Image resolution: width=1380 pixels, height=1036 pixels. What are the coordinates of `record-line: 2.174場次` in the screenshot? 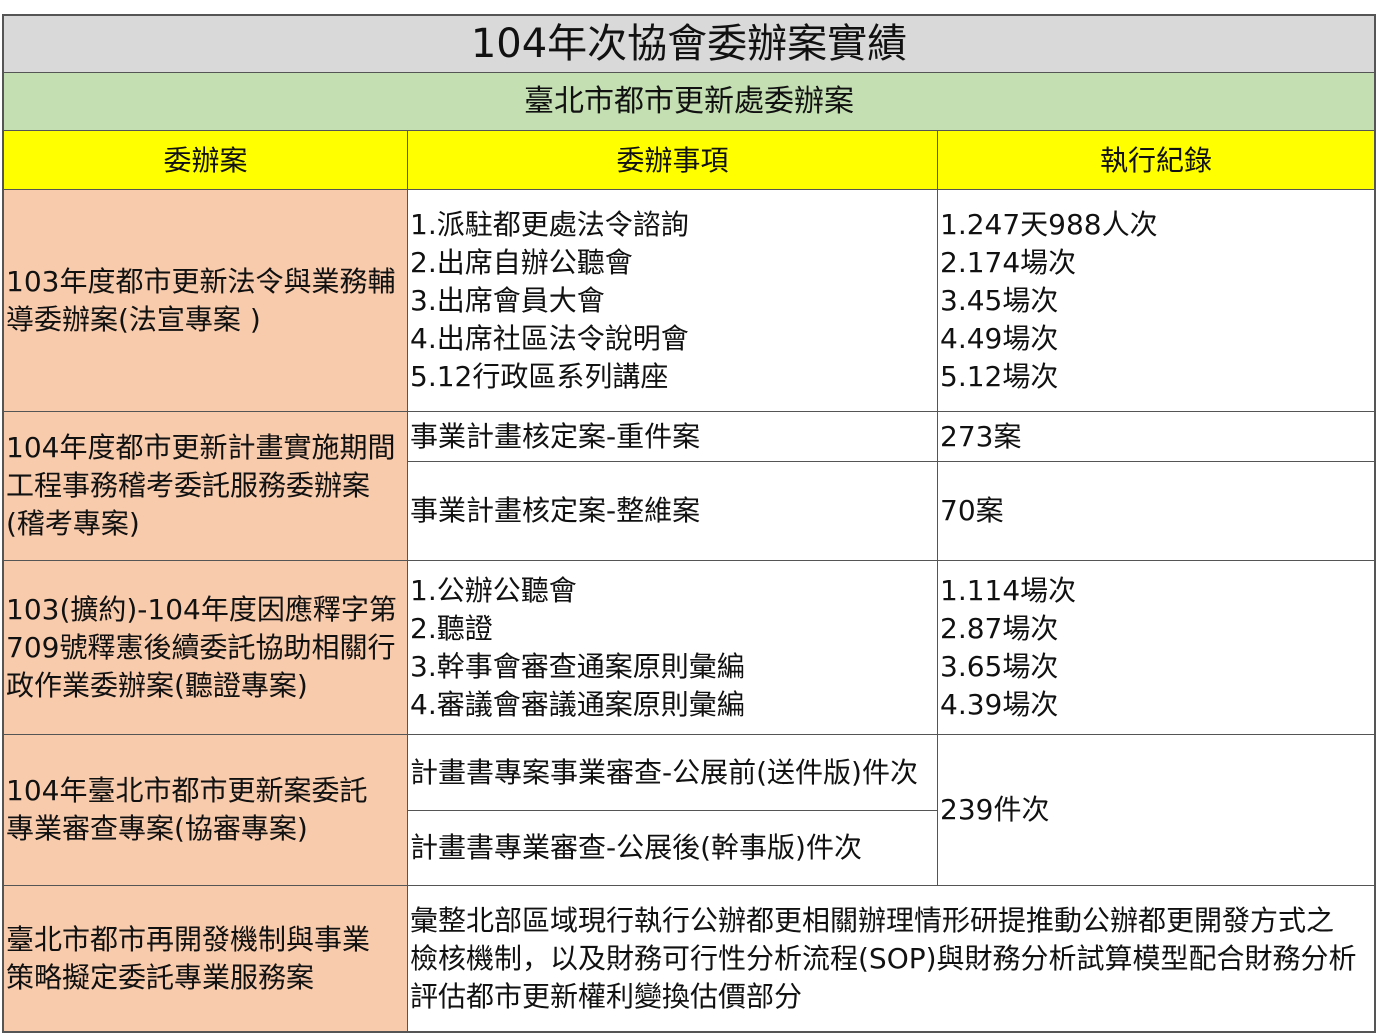 It's located at (1008, 262).